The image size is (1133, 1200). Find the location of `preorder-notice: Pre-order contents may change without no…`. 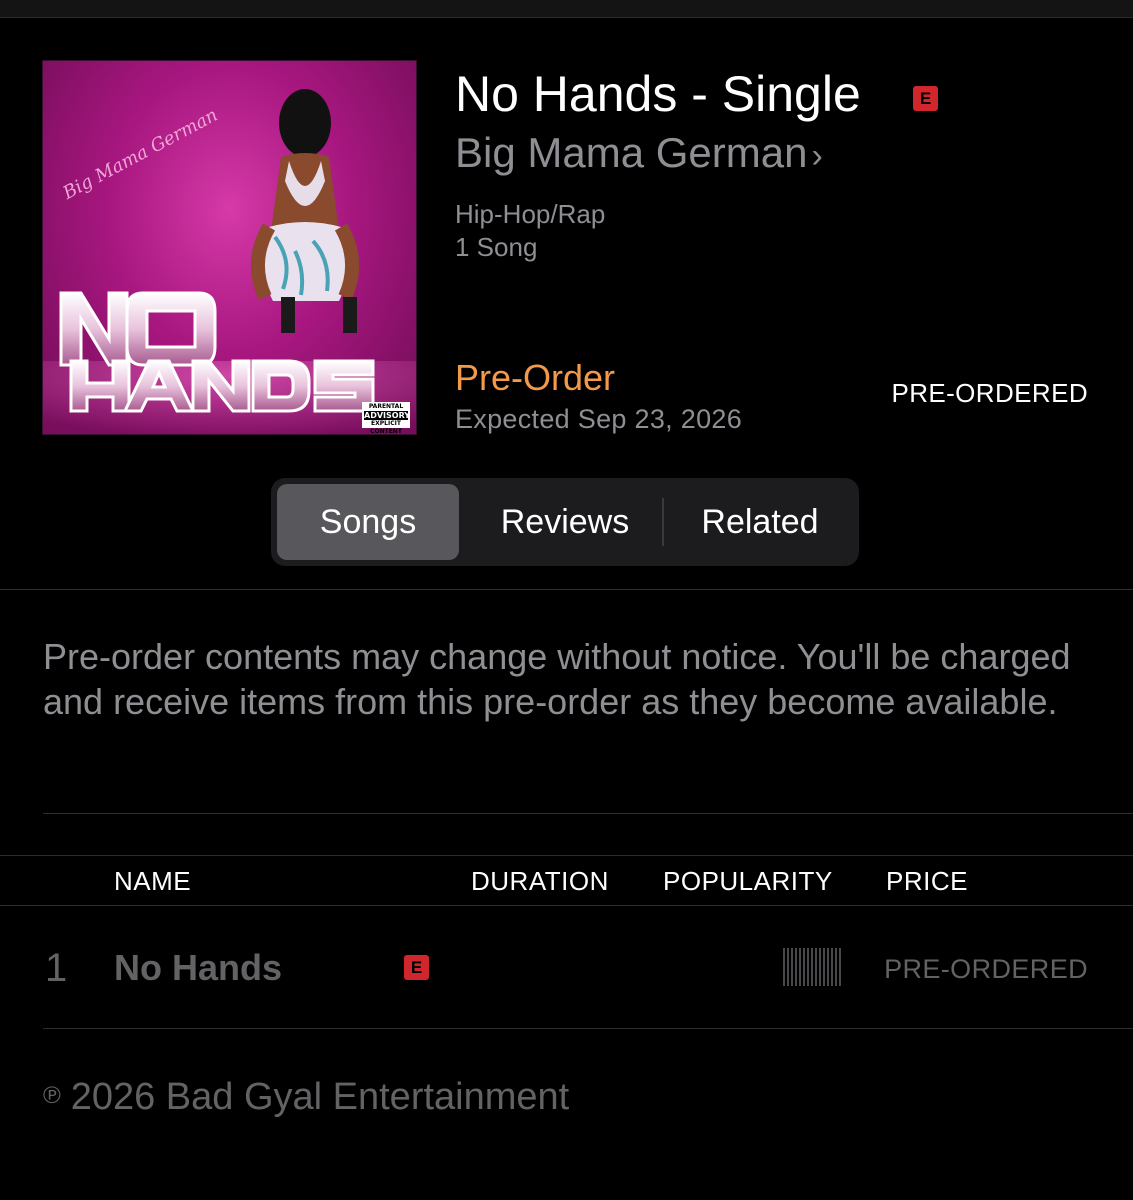

preorder-notice: Pre-order contents may change without no… is located at coordinates (557, 679).